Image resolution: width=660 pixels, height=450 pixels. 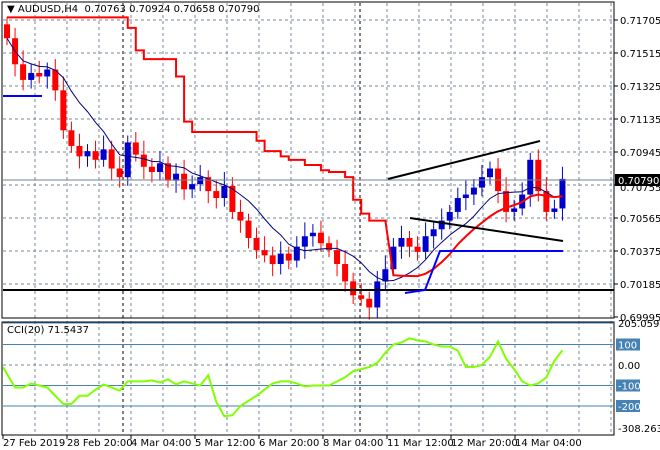 I want to click on close-value: 0.70790, so click(x=239, y=9).